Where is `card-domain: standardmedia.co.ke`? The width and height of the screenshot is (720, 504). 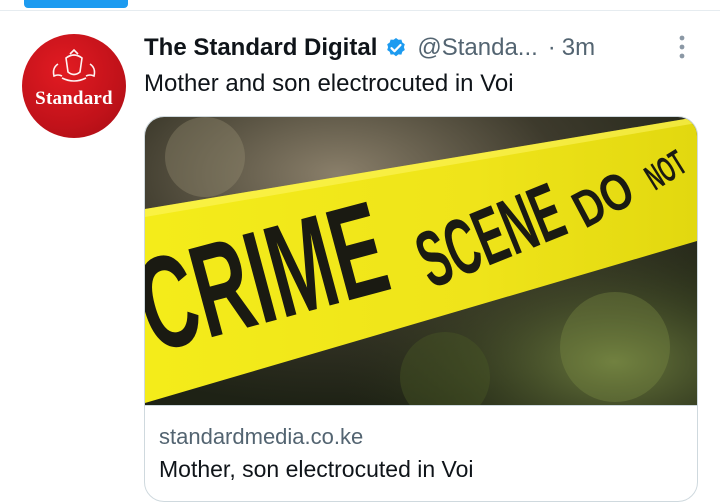 card-domain: standardmedia.co.ke is located at coordinates (261, 436).